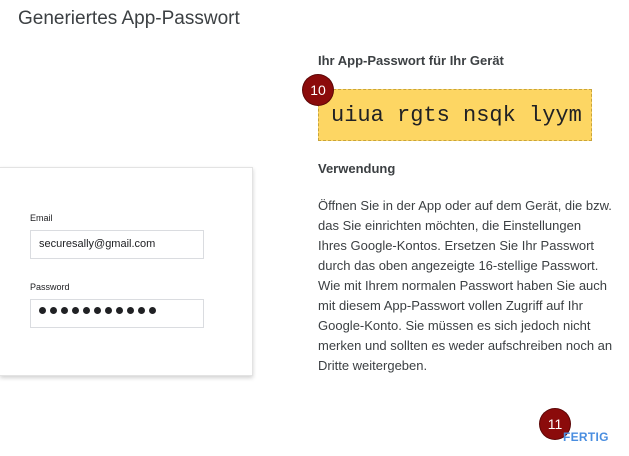 This screenshot has width=629, height=456. I want to click on password-label: Password, so click(50, 287).